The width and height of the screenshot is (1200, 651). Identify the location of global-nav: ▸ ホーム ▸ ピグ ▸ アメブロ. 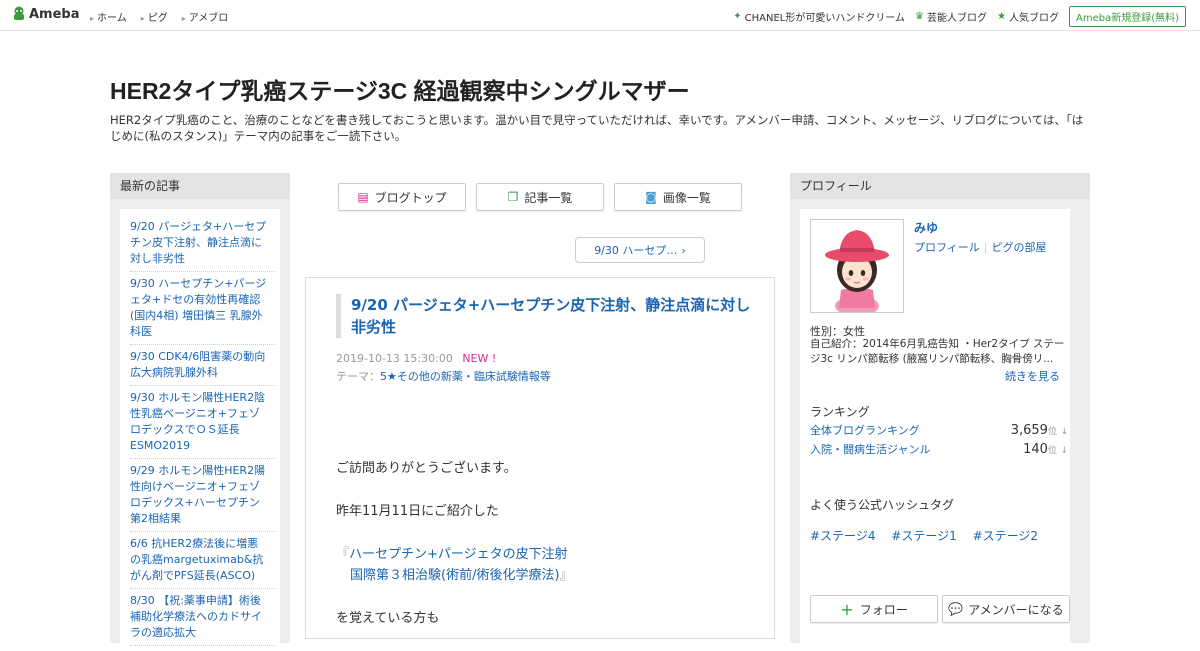
(166, 16).